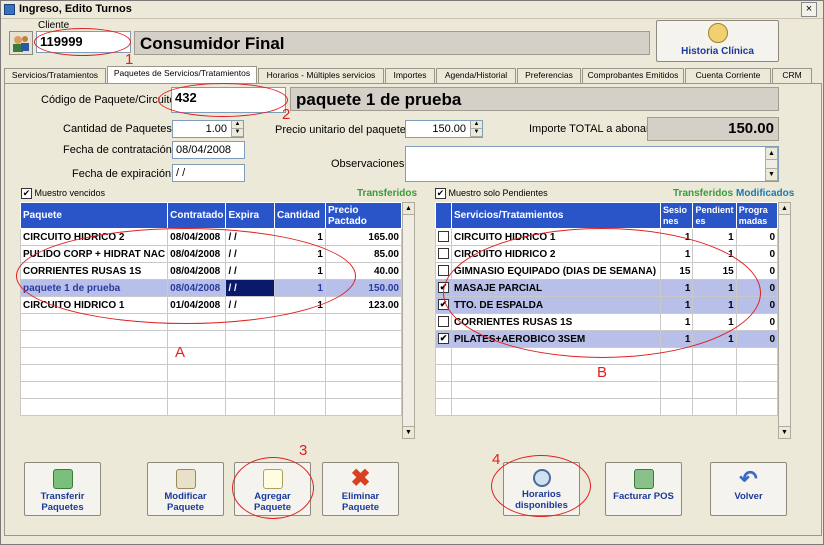 Image resolution: width=824 pixels, height=545 pixels. I want to click on volver-button: ↶ Volver, so click(748, 489).